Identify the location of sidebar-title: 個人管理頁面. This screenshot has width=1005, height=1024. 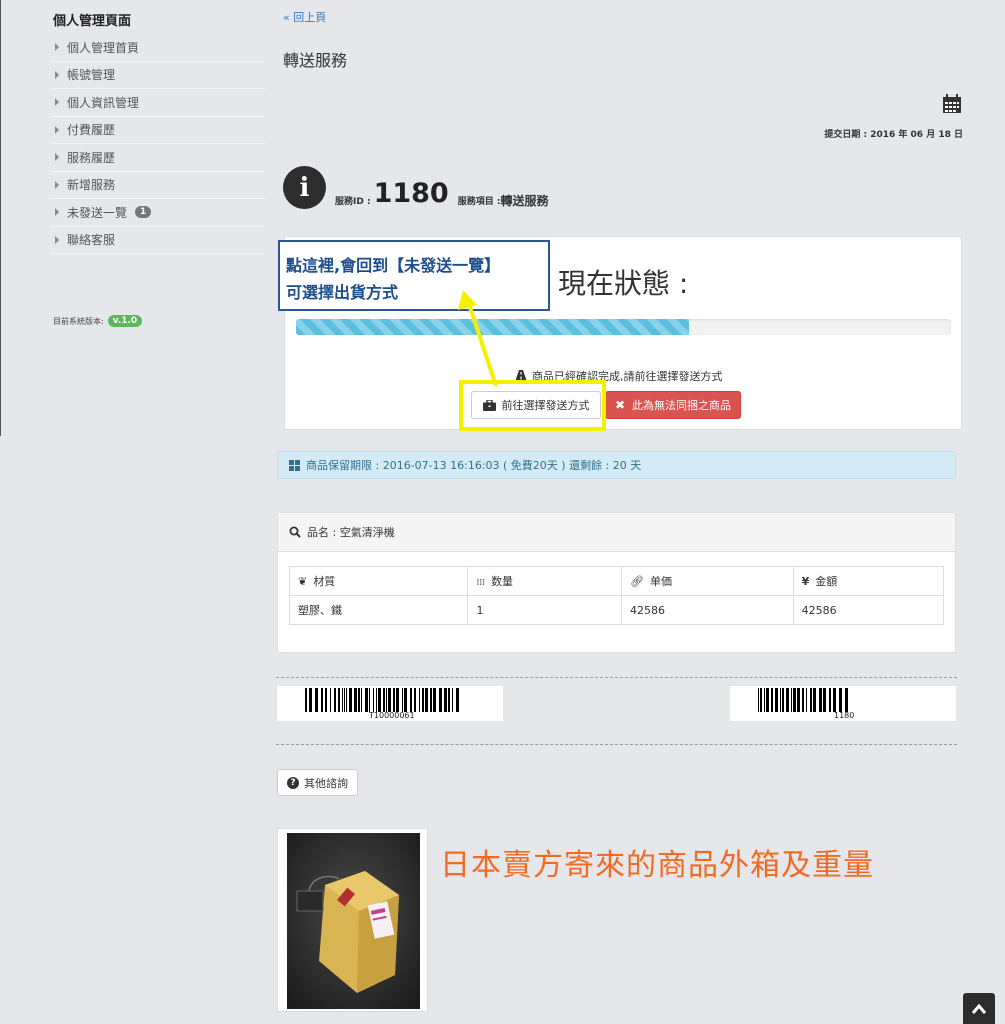
(92, 21).